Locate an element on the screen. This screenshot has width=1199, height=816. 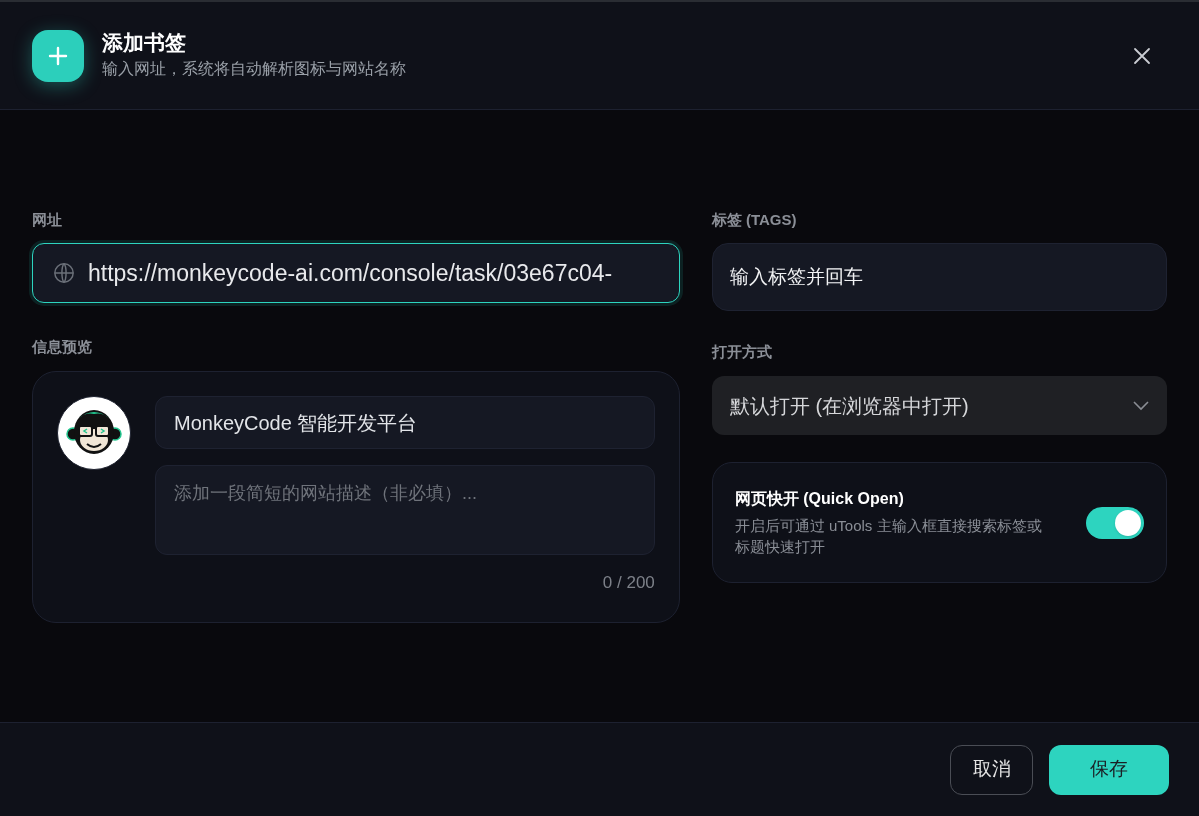
monkey-logo-icon is located at coordinates (94, 433).